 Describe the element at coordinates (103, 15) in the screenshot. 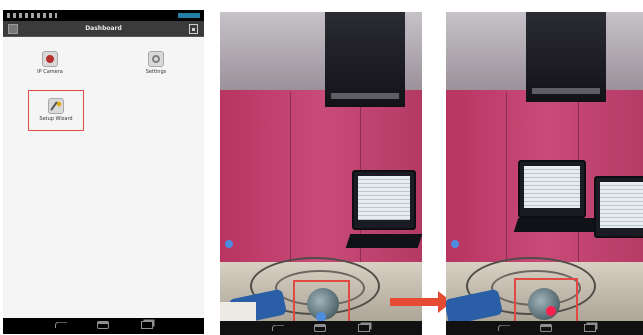

I see `status-bar` at that location.